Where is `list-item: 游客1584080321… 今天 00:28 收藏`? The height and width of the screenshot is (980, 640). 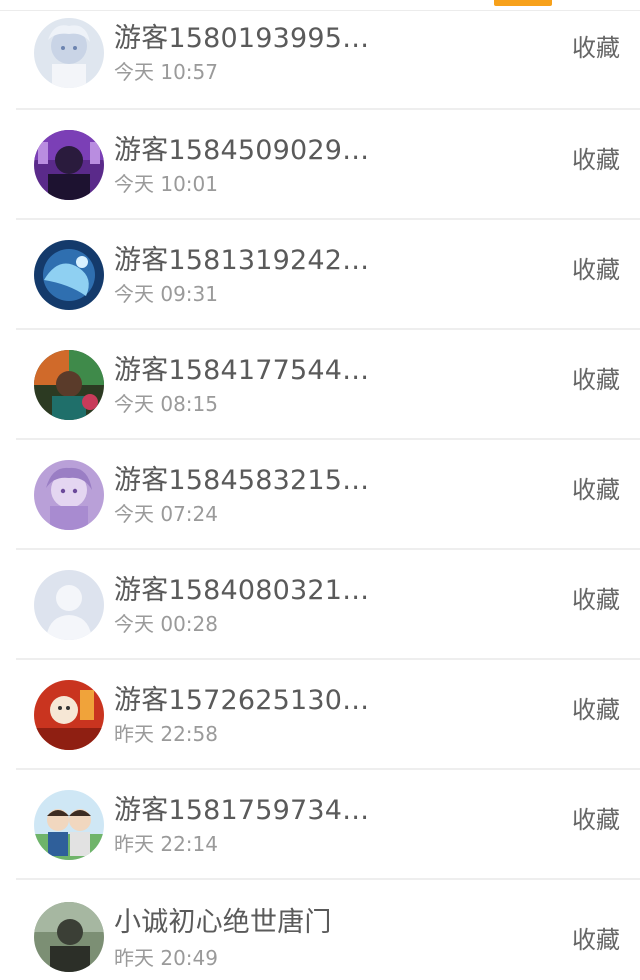 list-item: 游客1584080321… 今天 00:28 收藏 is located at coordinates (320, 605).